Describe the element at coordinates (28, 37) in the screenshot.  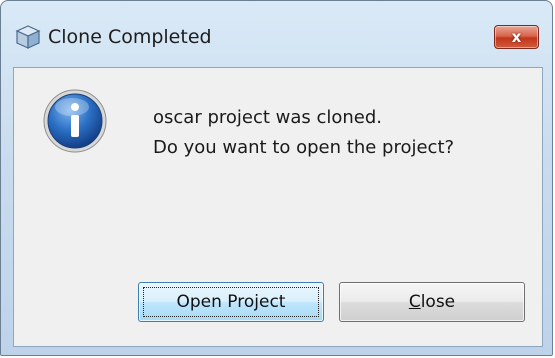
I see `cube-icon` at that location.